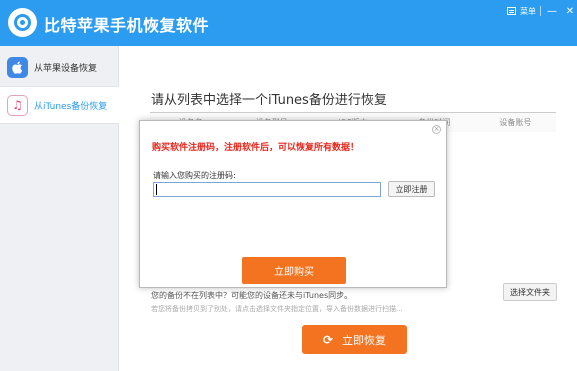 The width and height of the screenshot is (577, 371). Describe the element at coordinates (267, 189) in the screenshot. I see `registration-code-input` at that location.